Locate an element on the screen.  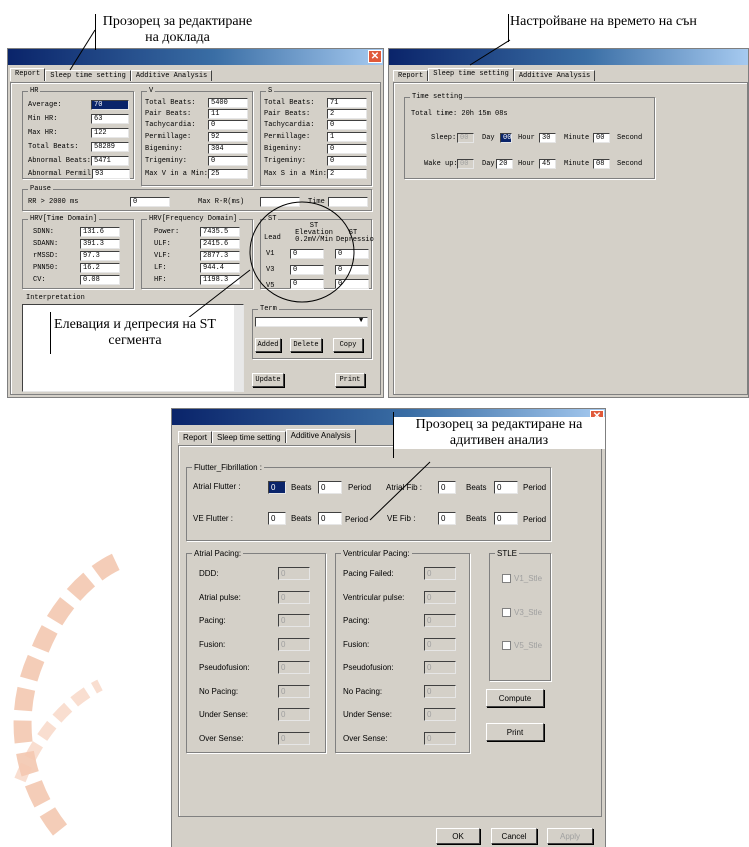
callout-report-editor: Прозорец за редактиране на доклада is located at coordinates (177, 30).